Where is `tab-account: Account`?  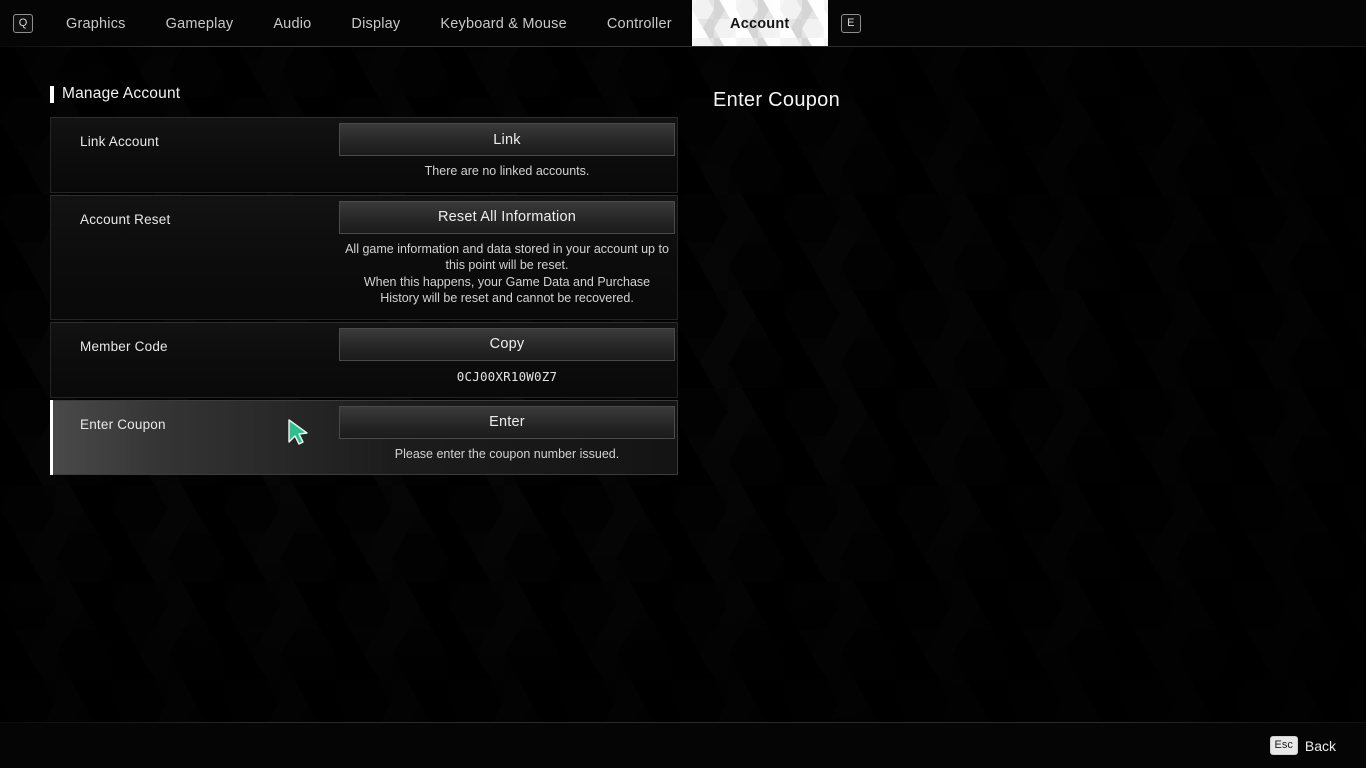 tab-account: Account is located at coordinates (760, 23).